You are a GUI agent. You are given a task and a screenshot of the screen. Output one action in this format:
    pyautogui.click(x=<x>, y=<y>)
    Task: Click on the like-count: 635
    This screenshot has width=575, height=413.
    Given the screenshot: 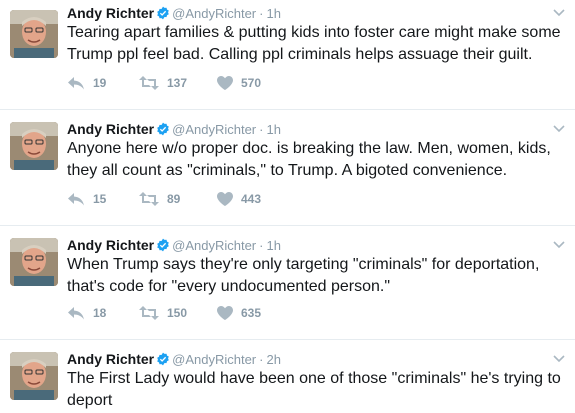 What is the action you would take?
    pyautogui.click(x=251, y=313)
    